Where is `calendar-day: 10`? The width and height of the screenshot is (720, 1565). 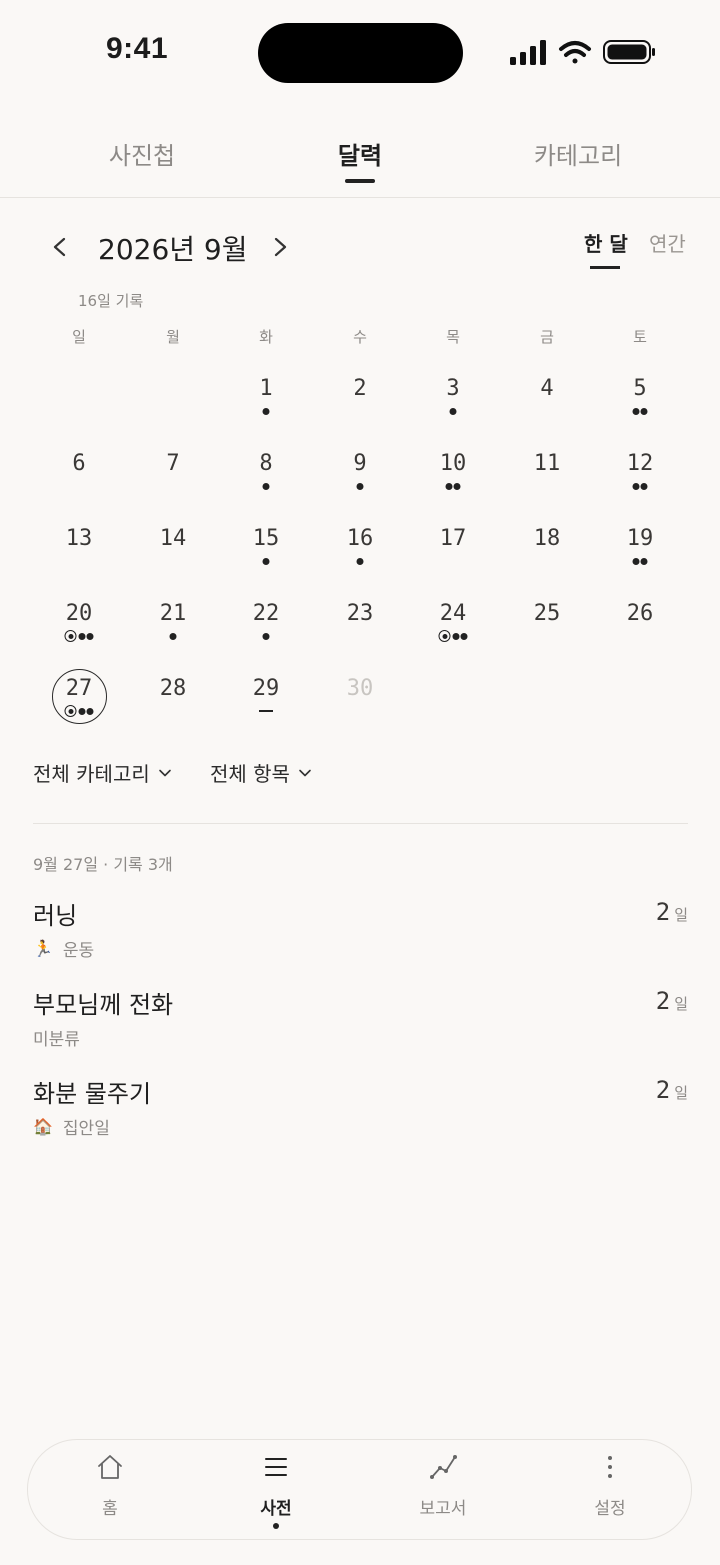 calendar-day: 10 is located at coordinates (453, 463).